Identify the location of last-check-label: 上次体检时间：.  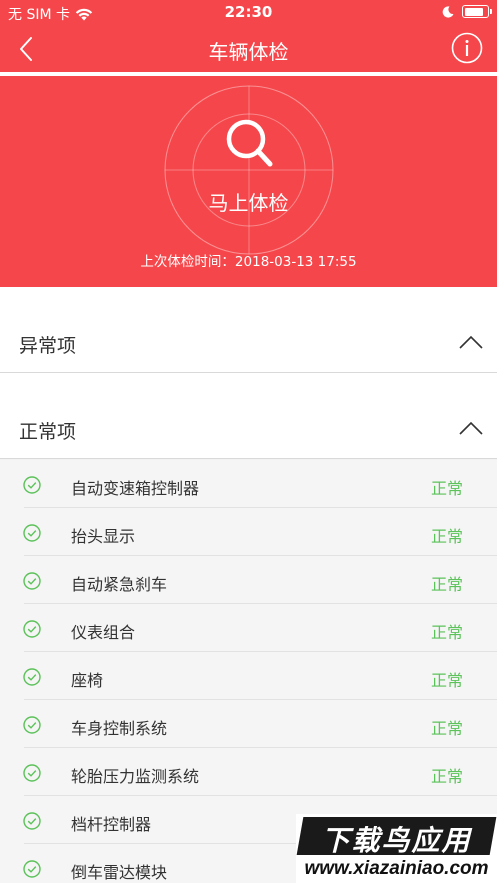
(187, 262).